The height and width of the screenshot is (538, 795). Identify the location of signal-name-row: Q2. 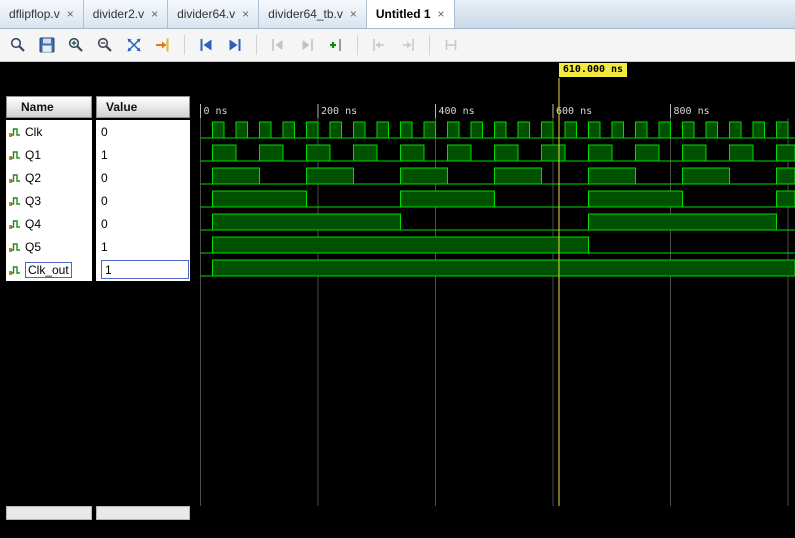
(49, 177).